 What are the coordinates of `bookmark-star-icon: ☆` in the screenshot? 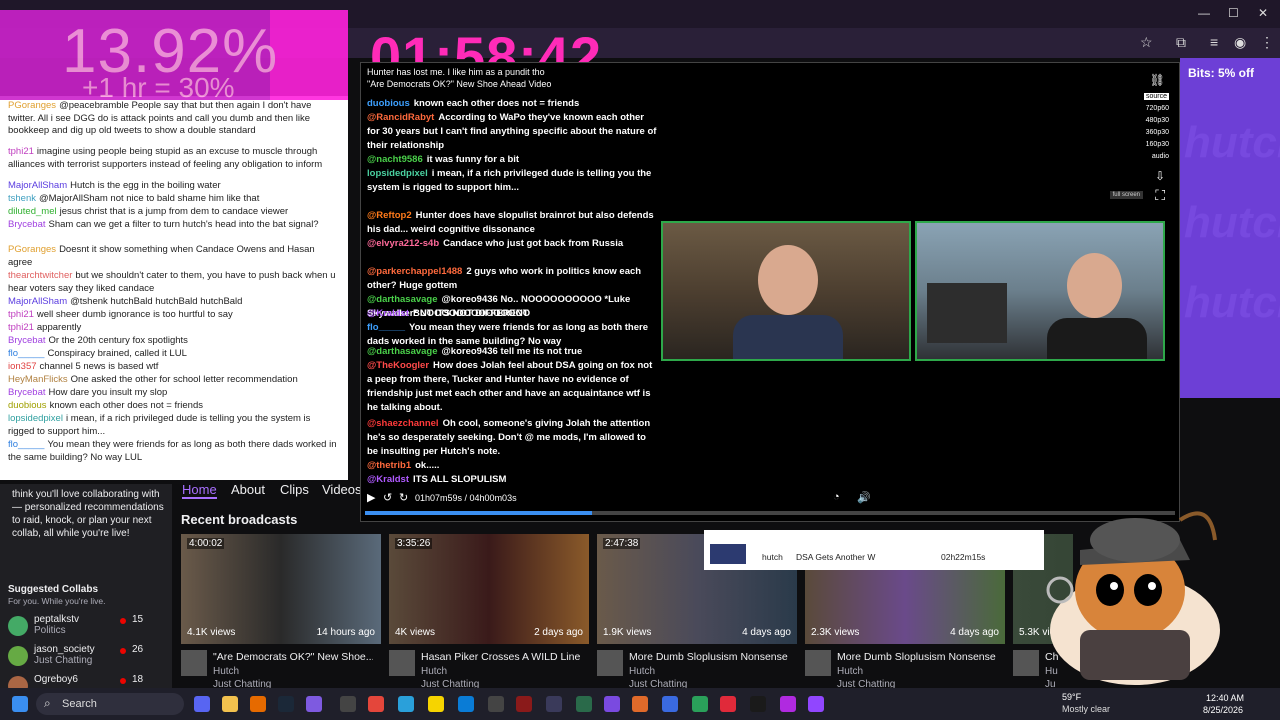 It's located at (1146, 42).